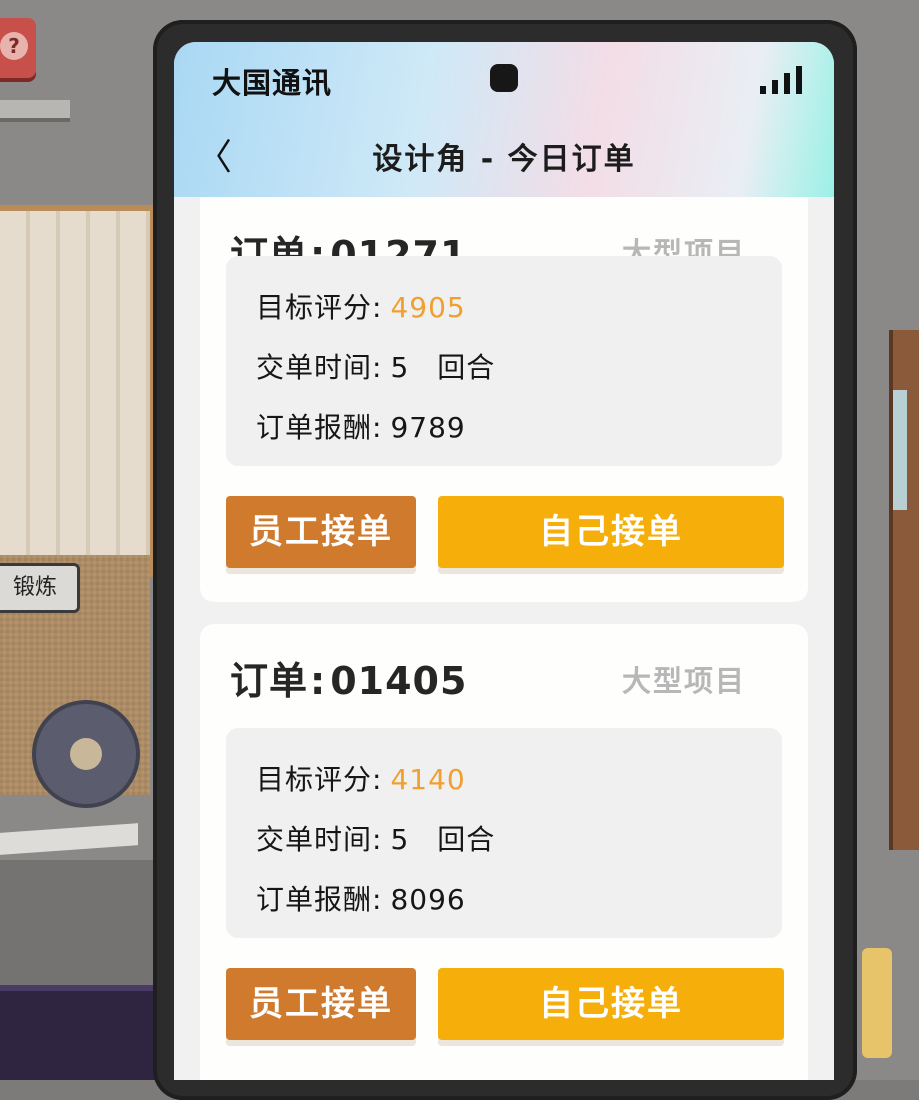  Describe the element at coordinates (504, 119) in the screenshot. I see `app-header: 大国通讯 〈 设计角 - 今日订单` at that location.